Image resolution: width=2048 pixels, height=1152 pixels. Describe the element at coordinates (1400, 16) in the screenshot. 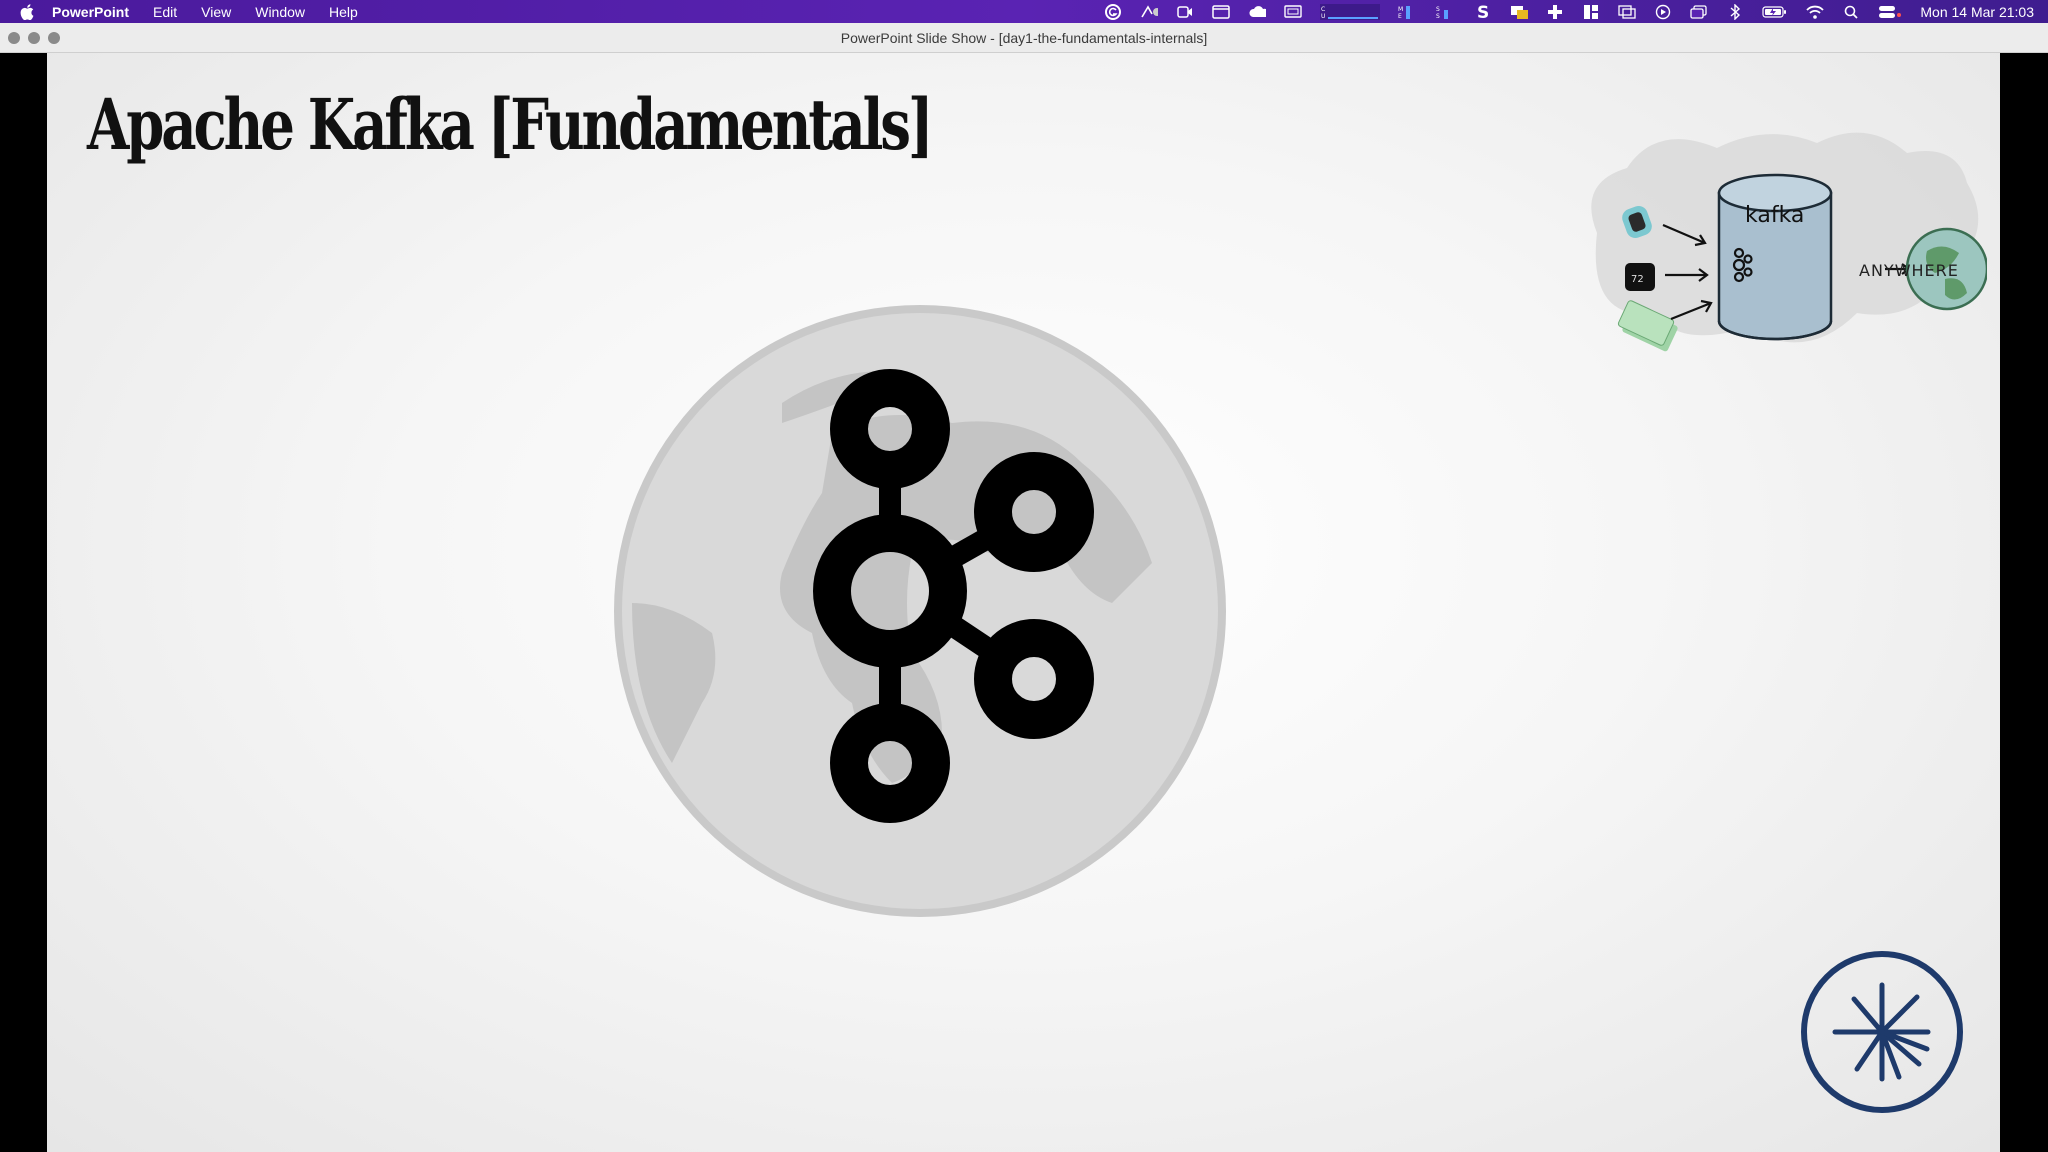

I see `svg-text: E` at that location.